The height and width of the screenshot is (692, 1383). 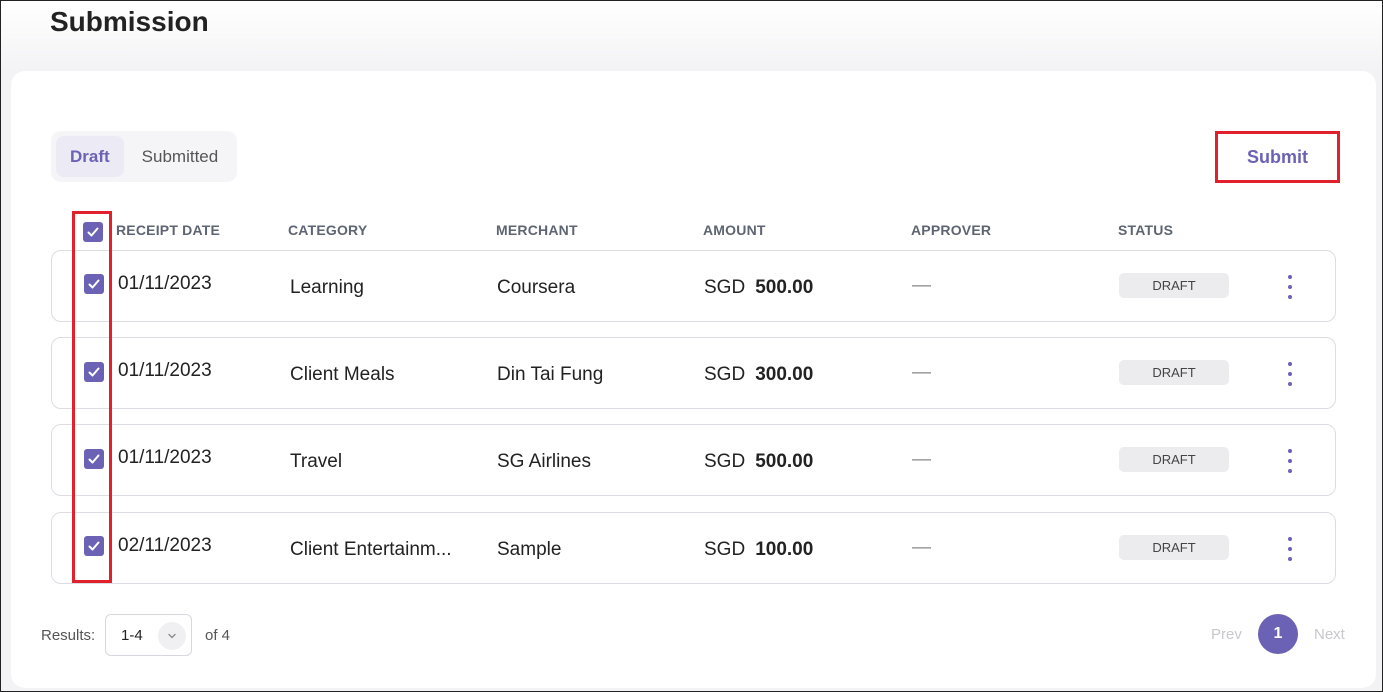 What do you see at coordinates (529, 549) in the screenshot?
I see `merchant: Sample` at bounding box center [529, 549].